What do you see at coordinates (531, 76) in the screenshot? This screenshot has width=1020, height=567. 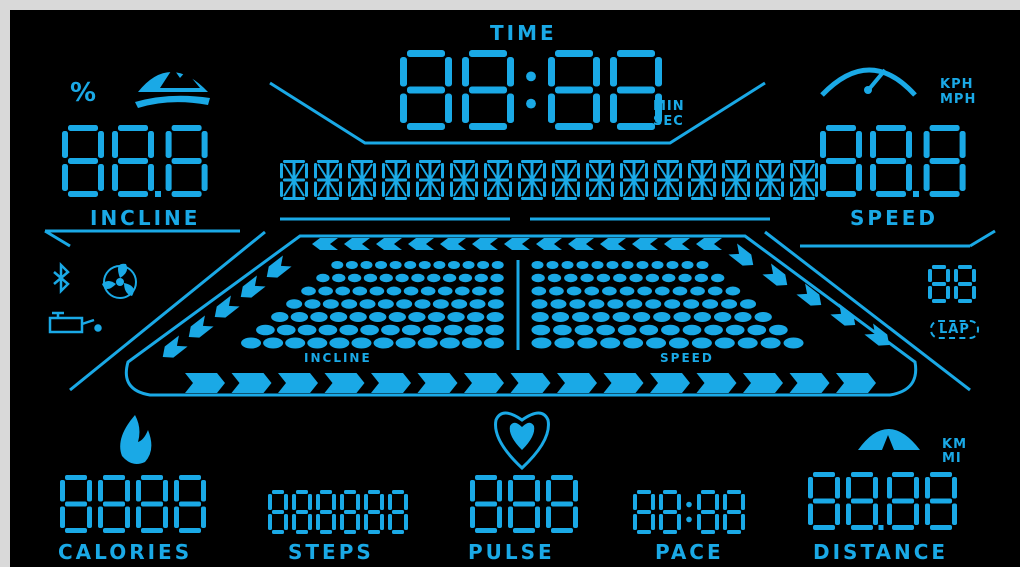 I see `colon-dot` at bounding box center [531, 76].